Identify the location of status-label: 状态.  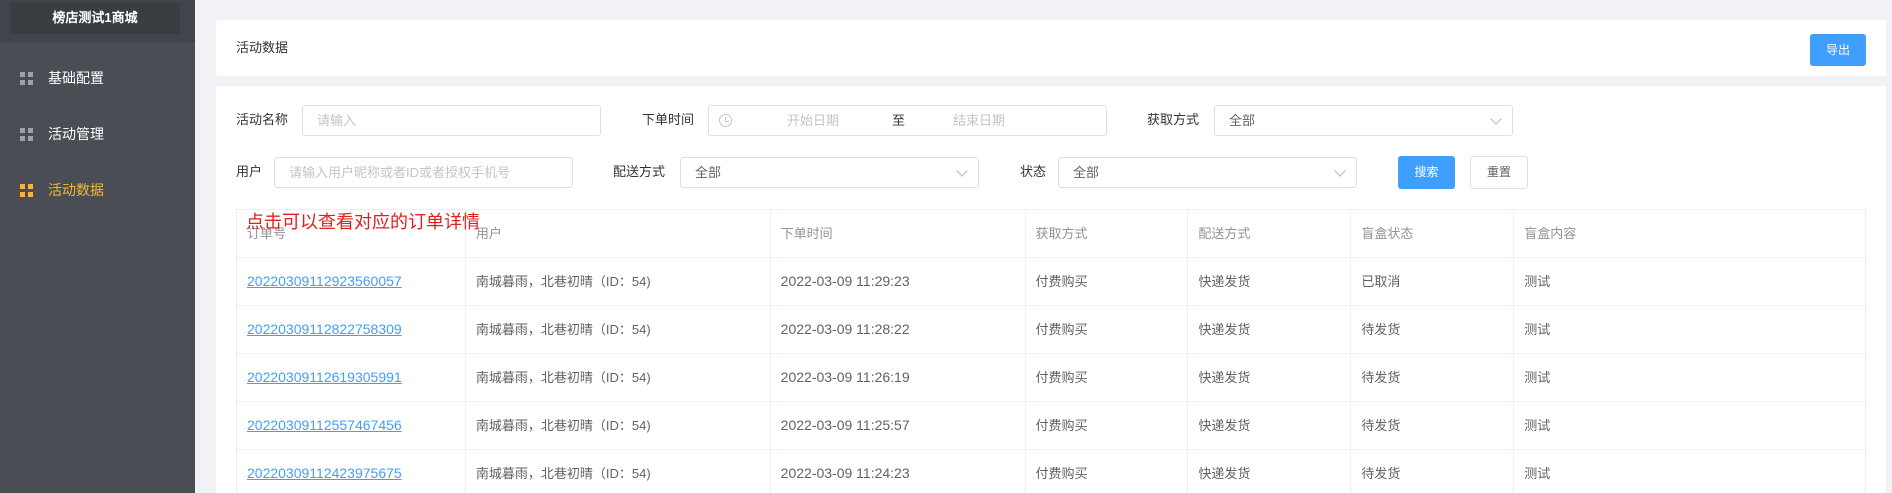
(1033, 171).